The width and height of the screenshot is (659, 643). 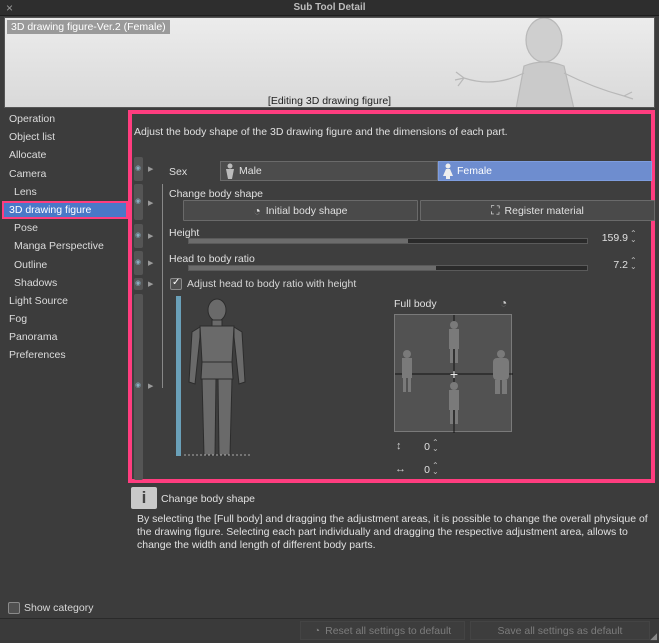 What do you see at coordinates (329, 171) in the screenshot?
I see `sex-male-button: Male` at bounding box center [329, 171].